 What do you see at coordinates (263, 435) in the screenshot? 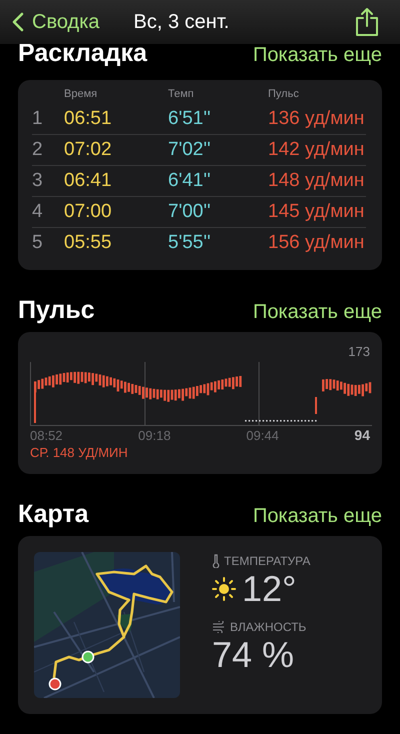
I see `time-label: 09:44` at bounding box center [263, 435].